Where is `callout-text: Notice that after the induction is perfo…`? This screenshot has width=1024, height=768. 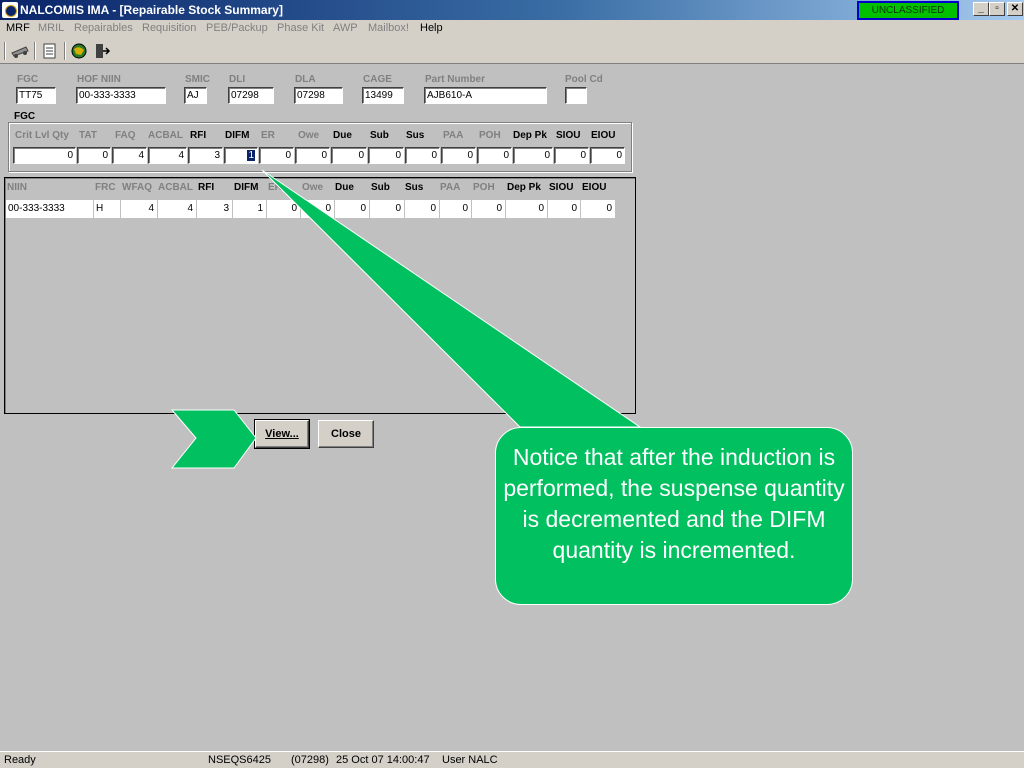
callout-text: Notice that after the induction is perfo… is located at coordinates (674, 503).